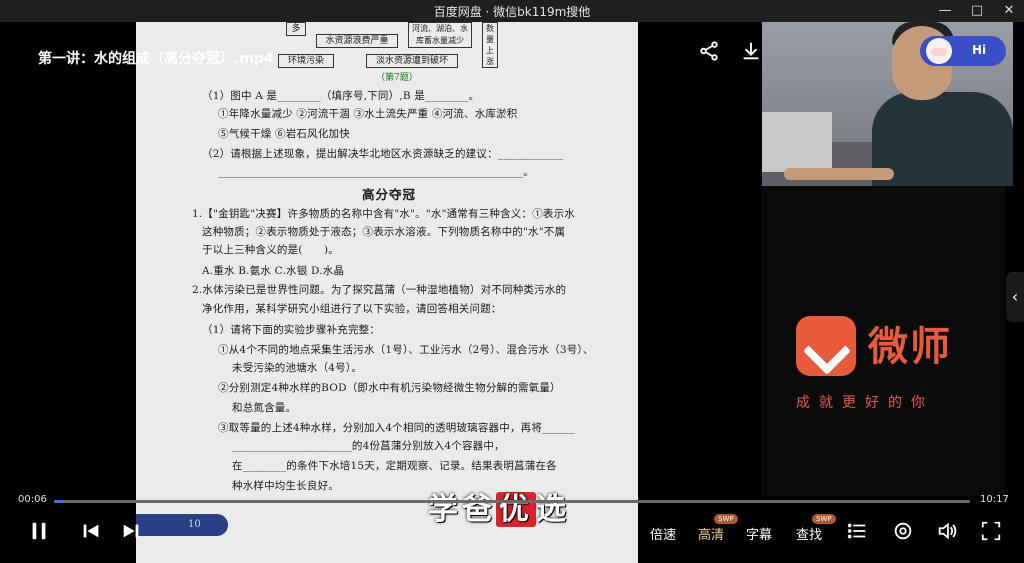 The width and height of the screenshot is (1024, 563). What do you see at coordinates (284, 134) in the screenshot?
I see `doc-line: ⑤气候干燥 ⑥岩石风化加快` at bounding box center [284, 134].